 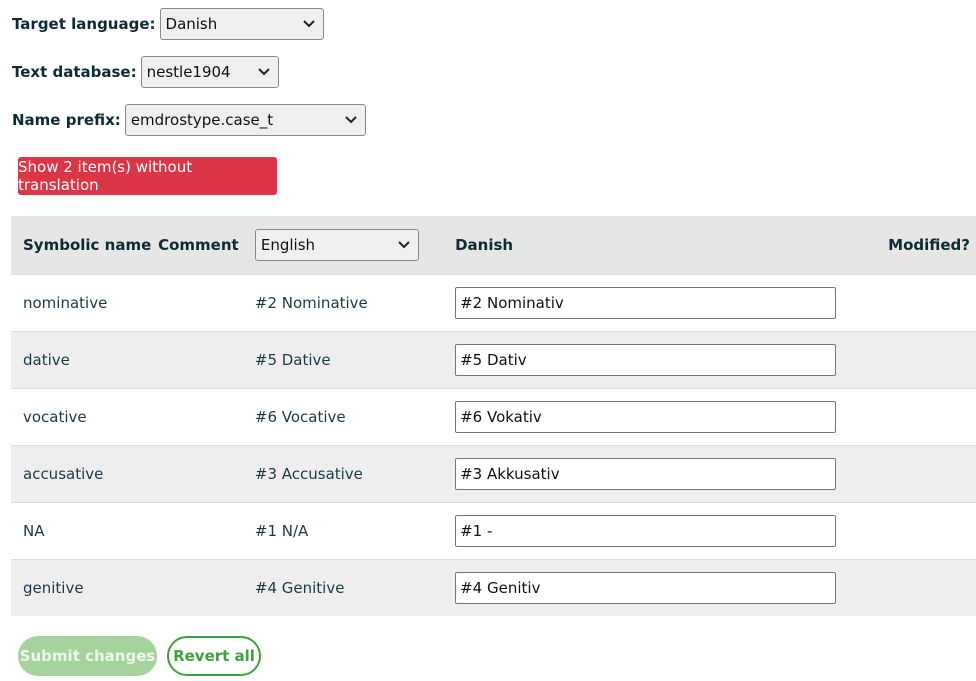 What do you see at coordinates (336, 244) in the screenshot?
I see `source-language-select: English` at bounding box center [336, 244].